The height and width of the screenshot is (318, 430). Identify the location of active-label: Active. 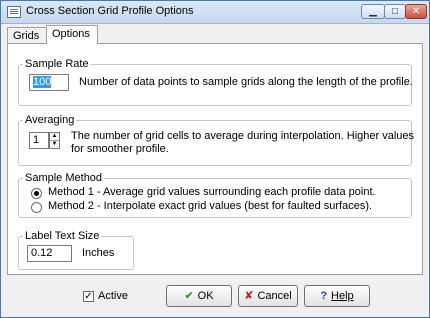
(113, 296).